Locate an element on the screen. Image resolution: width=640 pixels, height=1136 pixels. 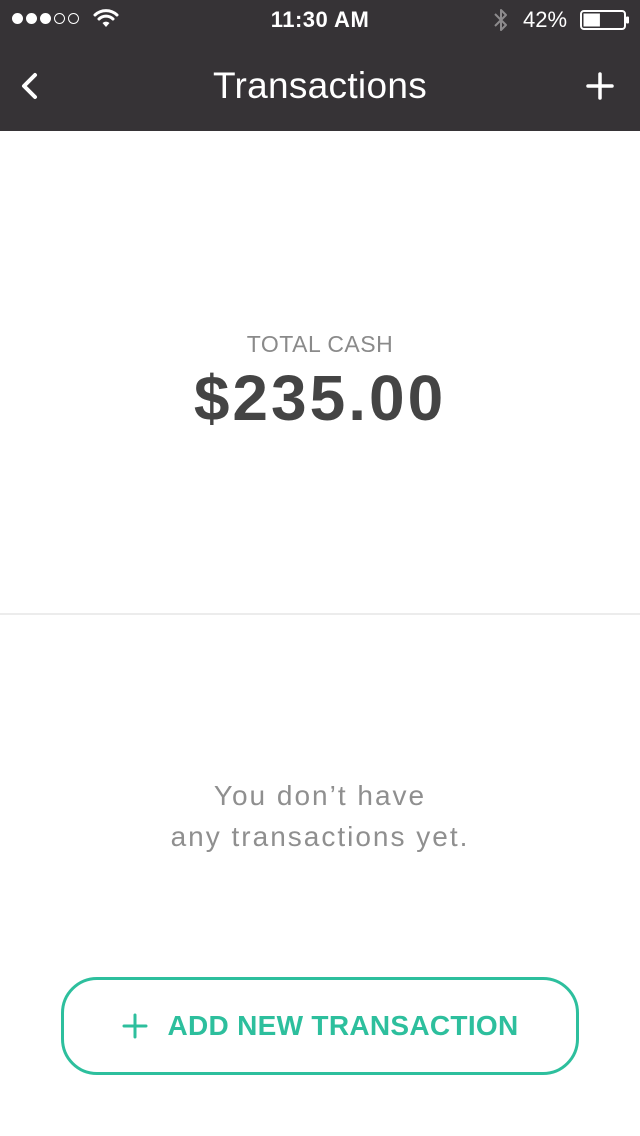
add-new-transaction-button: ADD NEW TRANSACTION is located at coordinates (320, 1026).